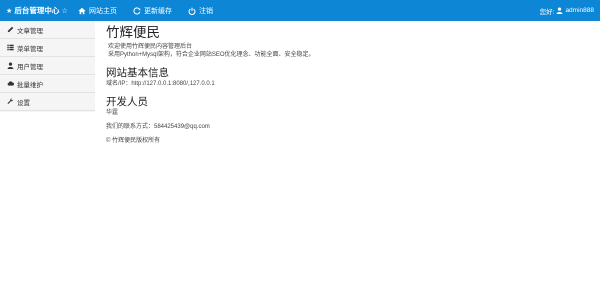  I want to click on user-info: 您好: admin888, so click(567, 10).